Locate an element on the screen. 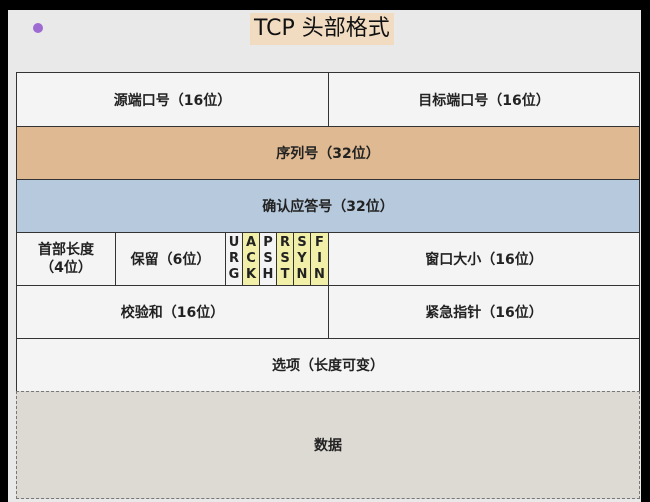 The height and width of the screenshot is (502, 650). checksum-field: 校验和（16位） is located at coordinates (172, 312).